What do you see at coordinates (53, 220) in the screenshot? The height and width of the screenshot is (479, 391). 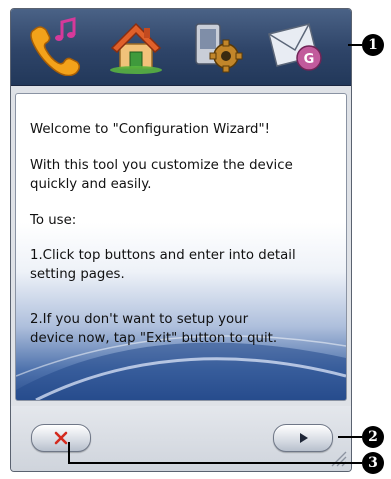 I see `to-use-label: To use:` at bounding box center [53, 220].